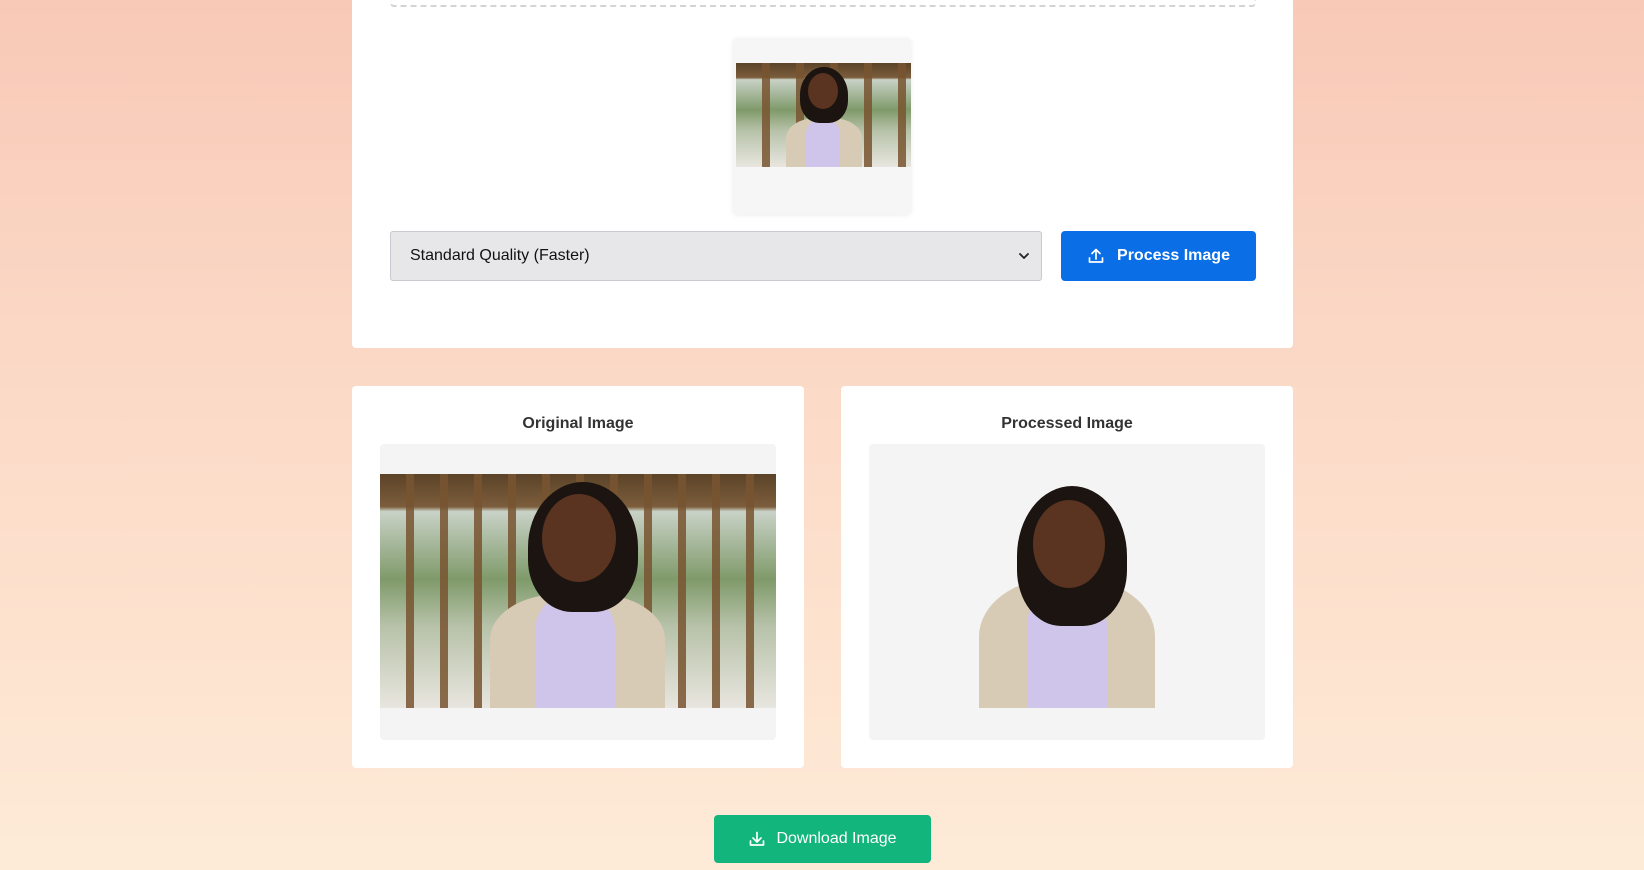 This screenshot has height=870, width=1644. I want to click on processed-image-frame, so click(1067, 592).